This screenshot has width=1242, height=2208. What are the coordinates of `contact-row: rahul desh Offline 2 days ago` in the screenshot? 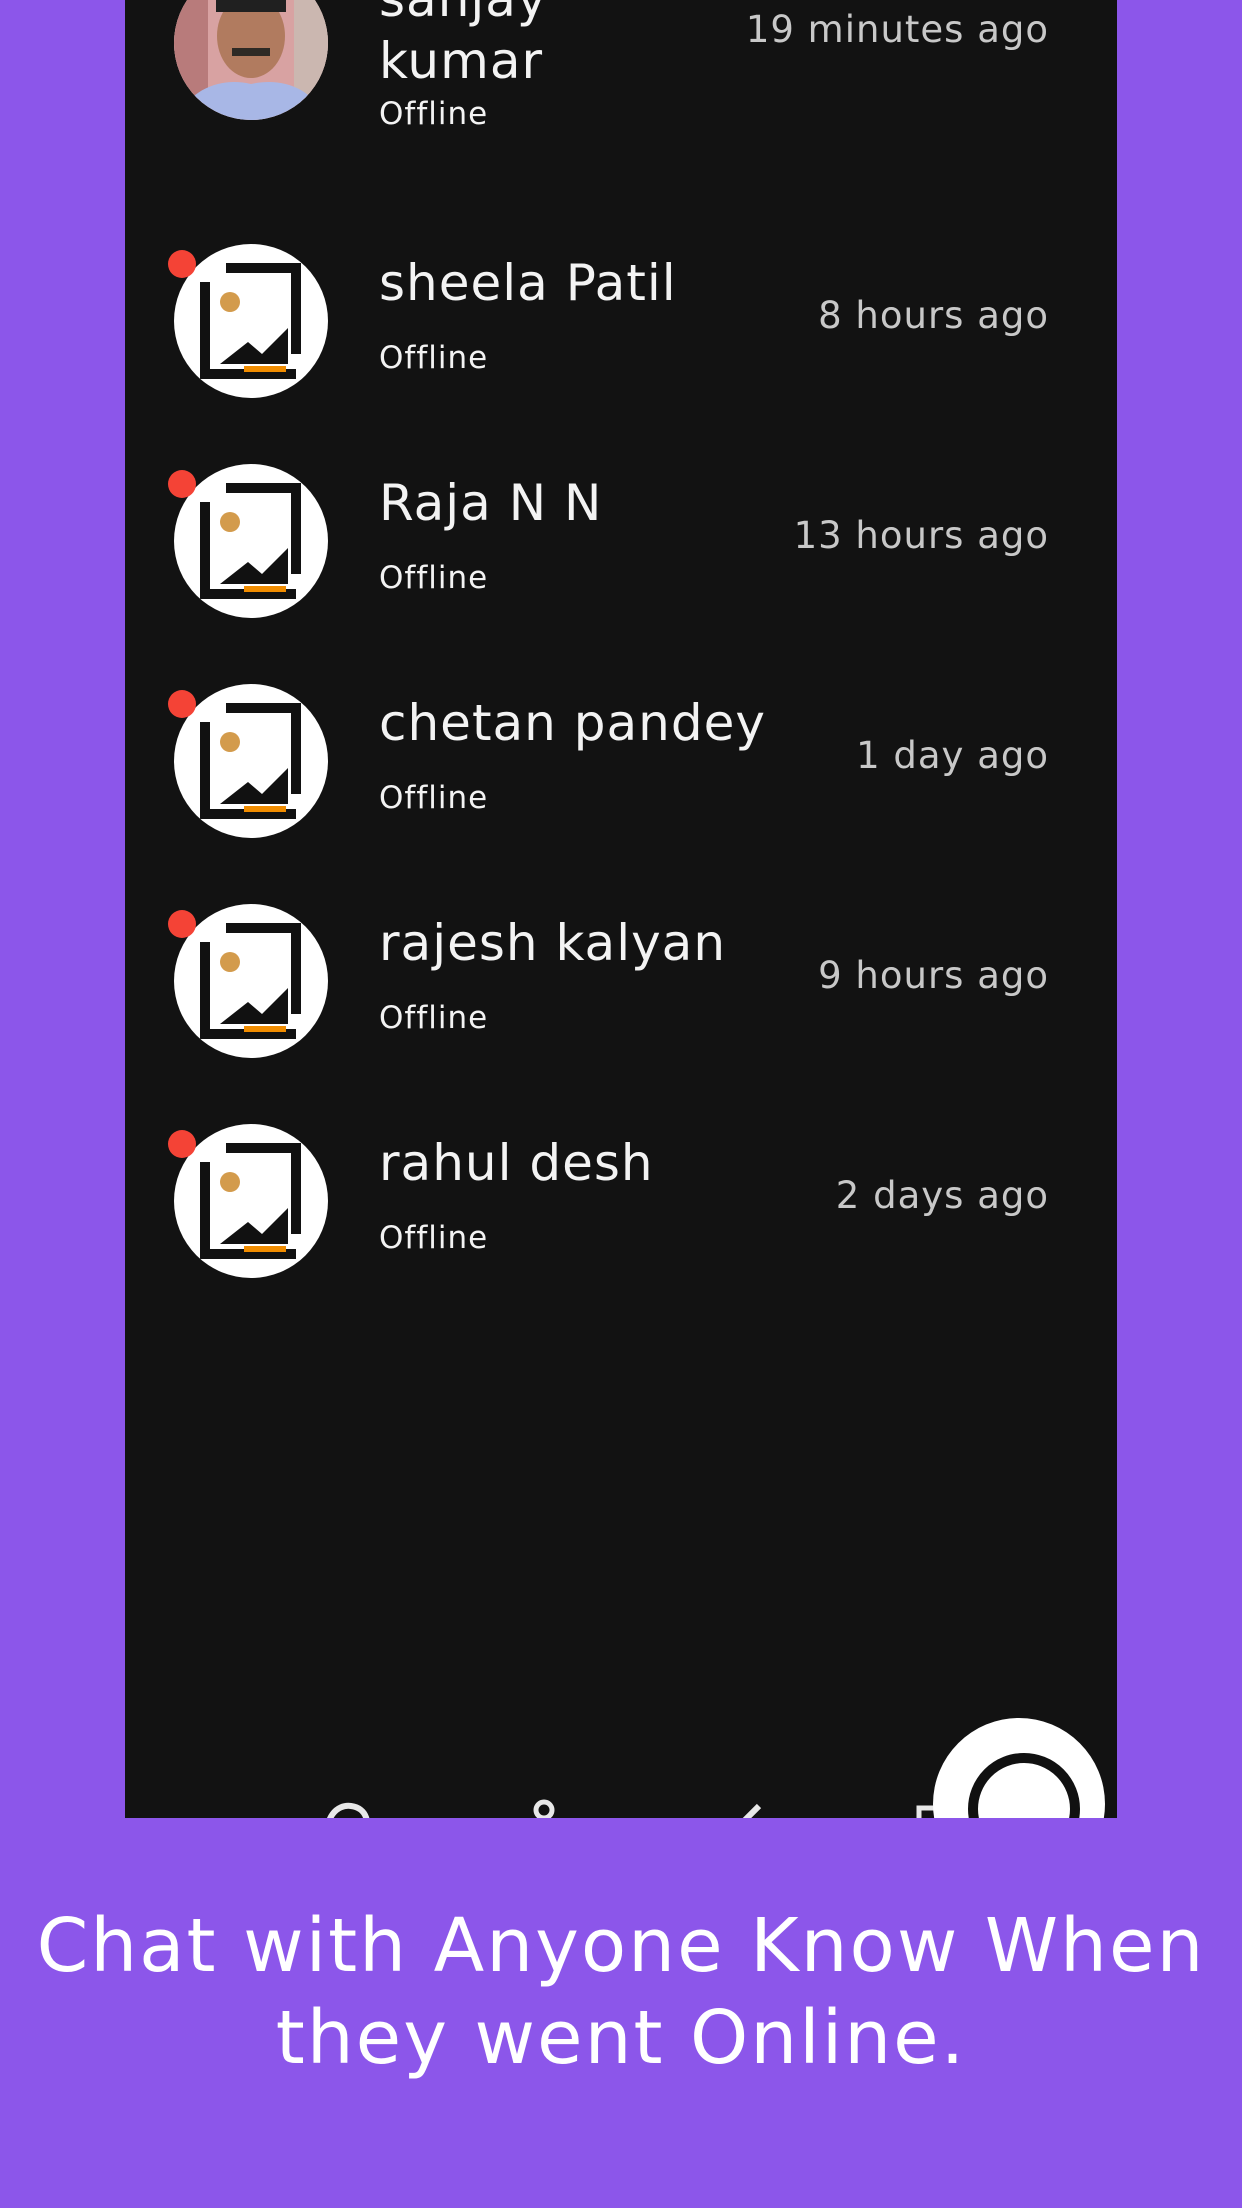 It's located at (621, 1220).